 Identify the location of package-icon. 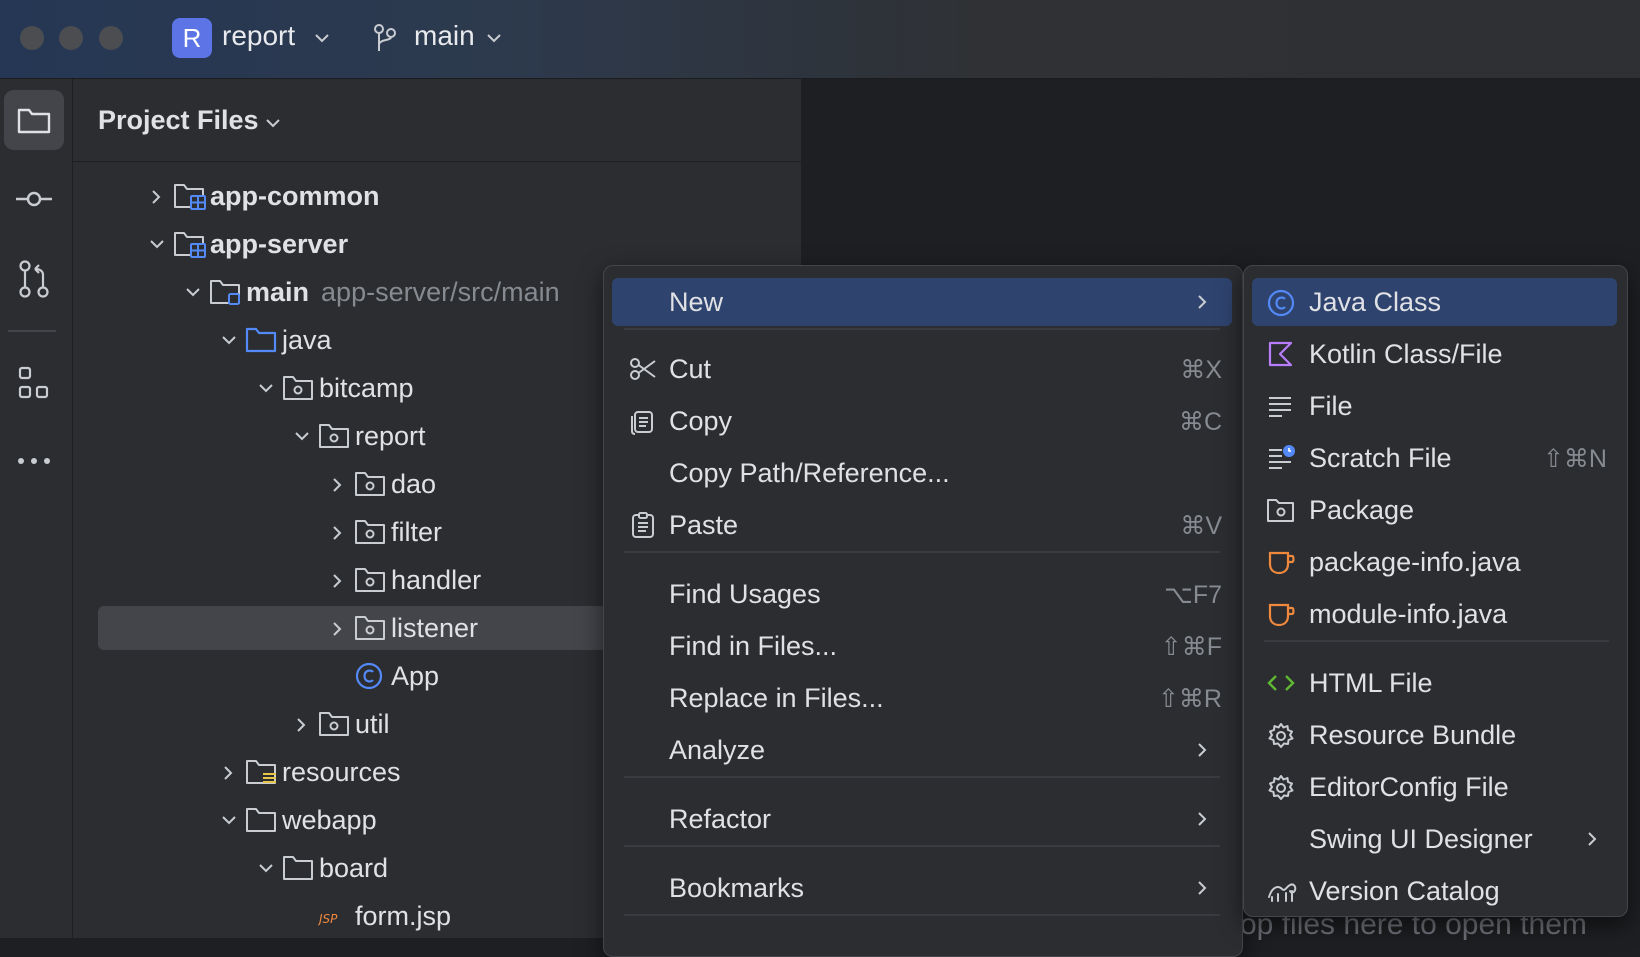
(1281, 510).